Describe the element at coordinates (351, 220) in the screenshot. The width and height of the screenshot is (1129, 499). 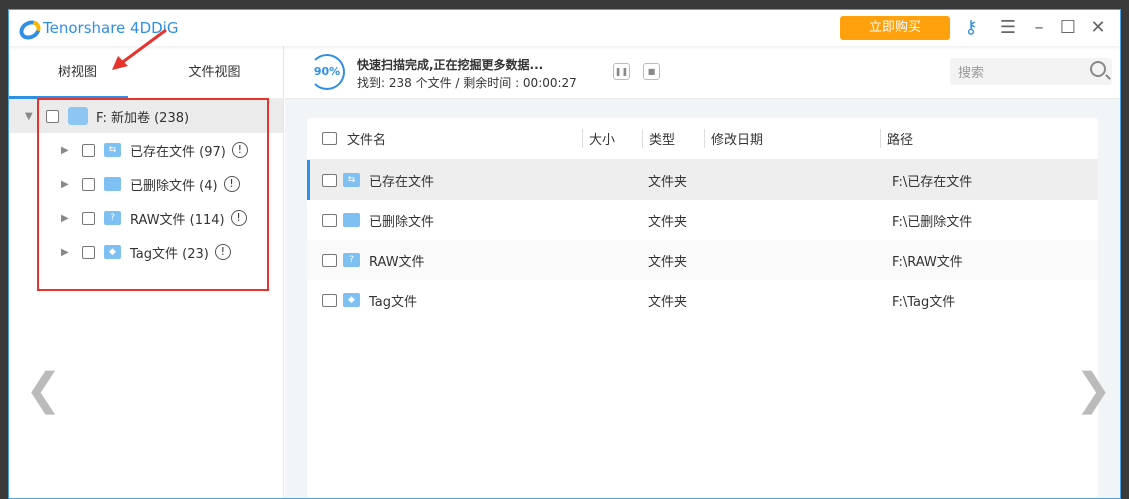
I see `folder-icon` at that location.